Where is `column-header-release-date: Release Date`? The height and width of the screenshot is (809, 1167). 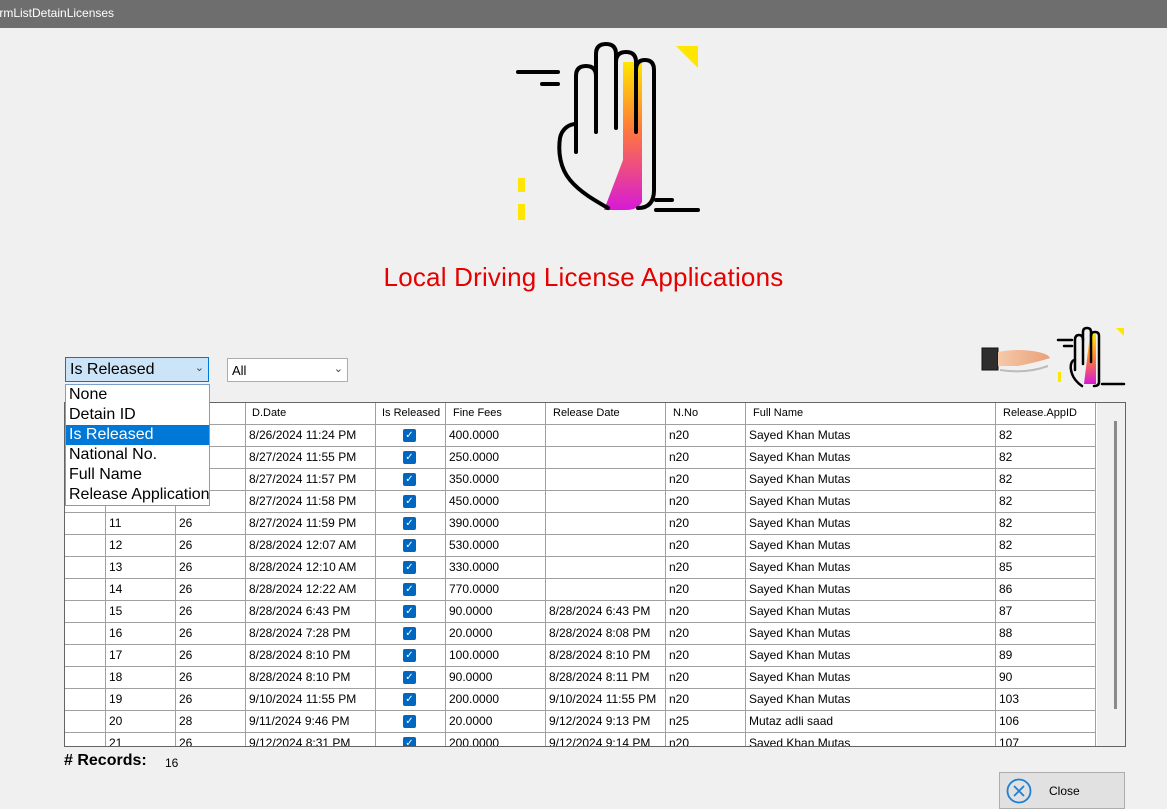
column-header-release-date: Release Date is located at coordinates (606, 414).